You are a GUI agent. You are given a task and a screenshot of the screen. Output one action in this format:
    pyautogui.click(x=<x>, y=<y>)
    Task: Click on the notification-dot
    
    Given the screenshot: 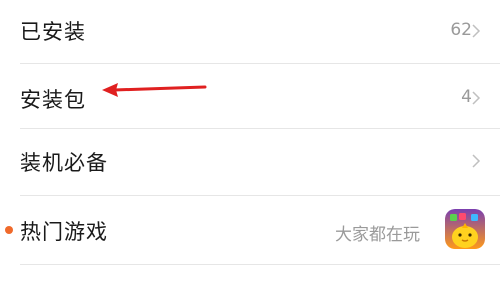 What is the action you would take?
    pyautogui.click(x=9, y=230)
    